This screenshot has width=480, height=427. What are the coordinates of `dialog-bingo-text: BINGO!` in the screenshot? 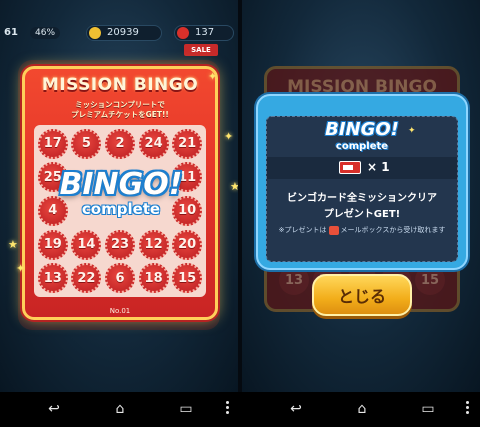 It's located at (362, 129).